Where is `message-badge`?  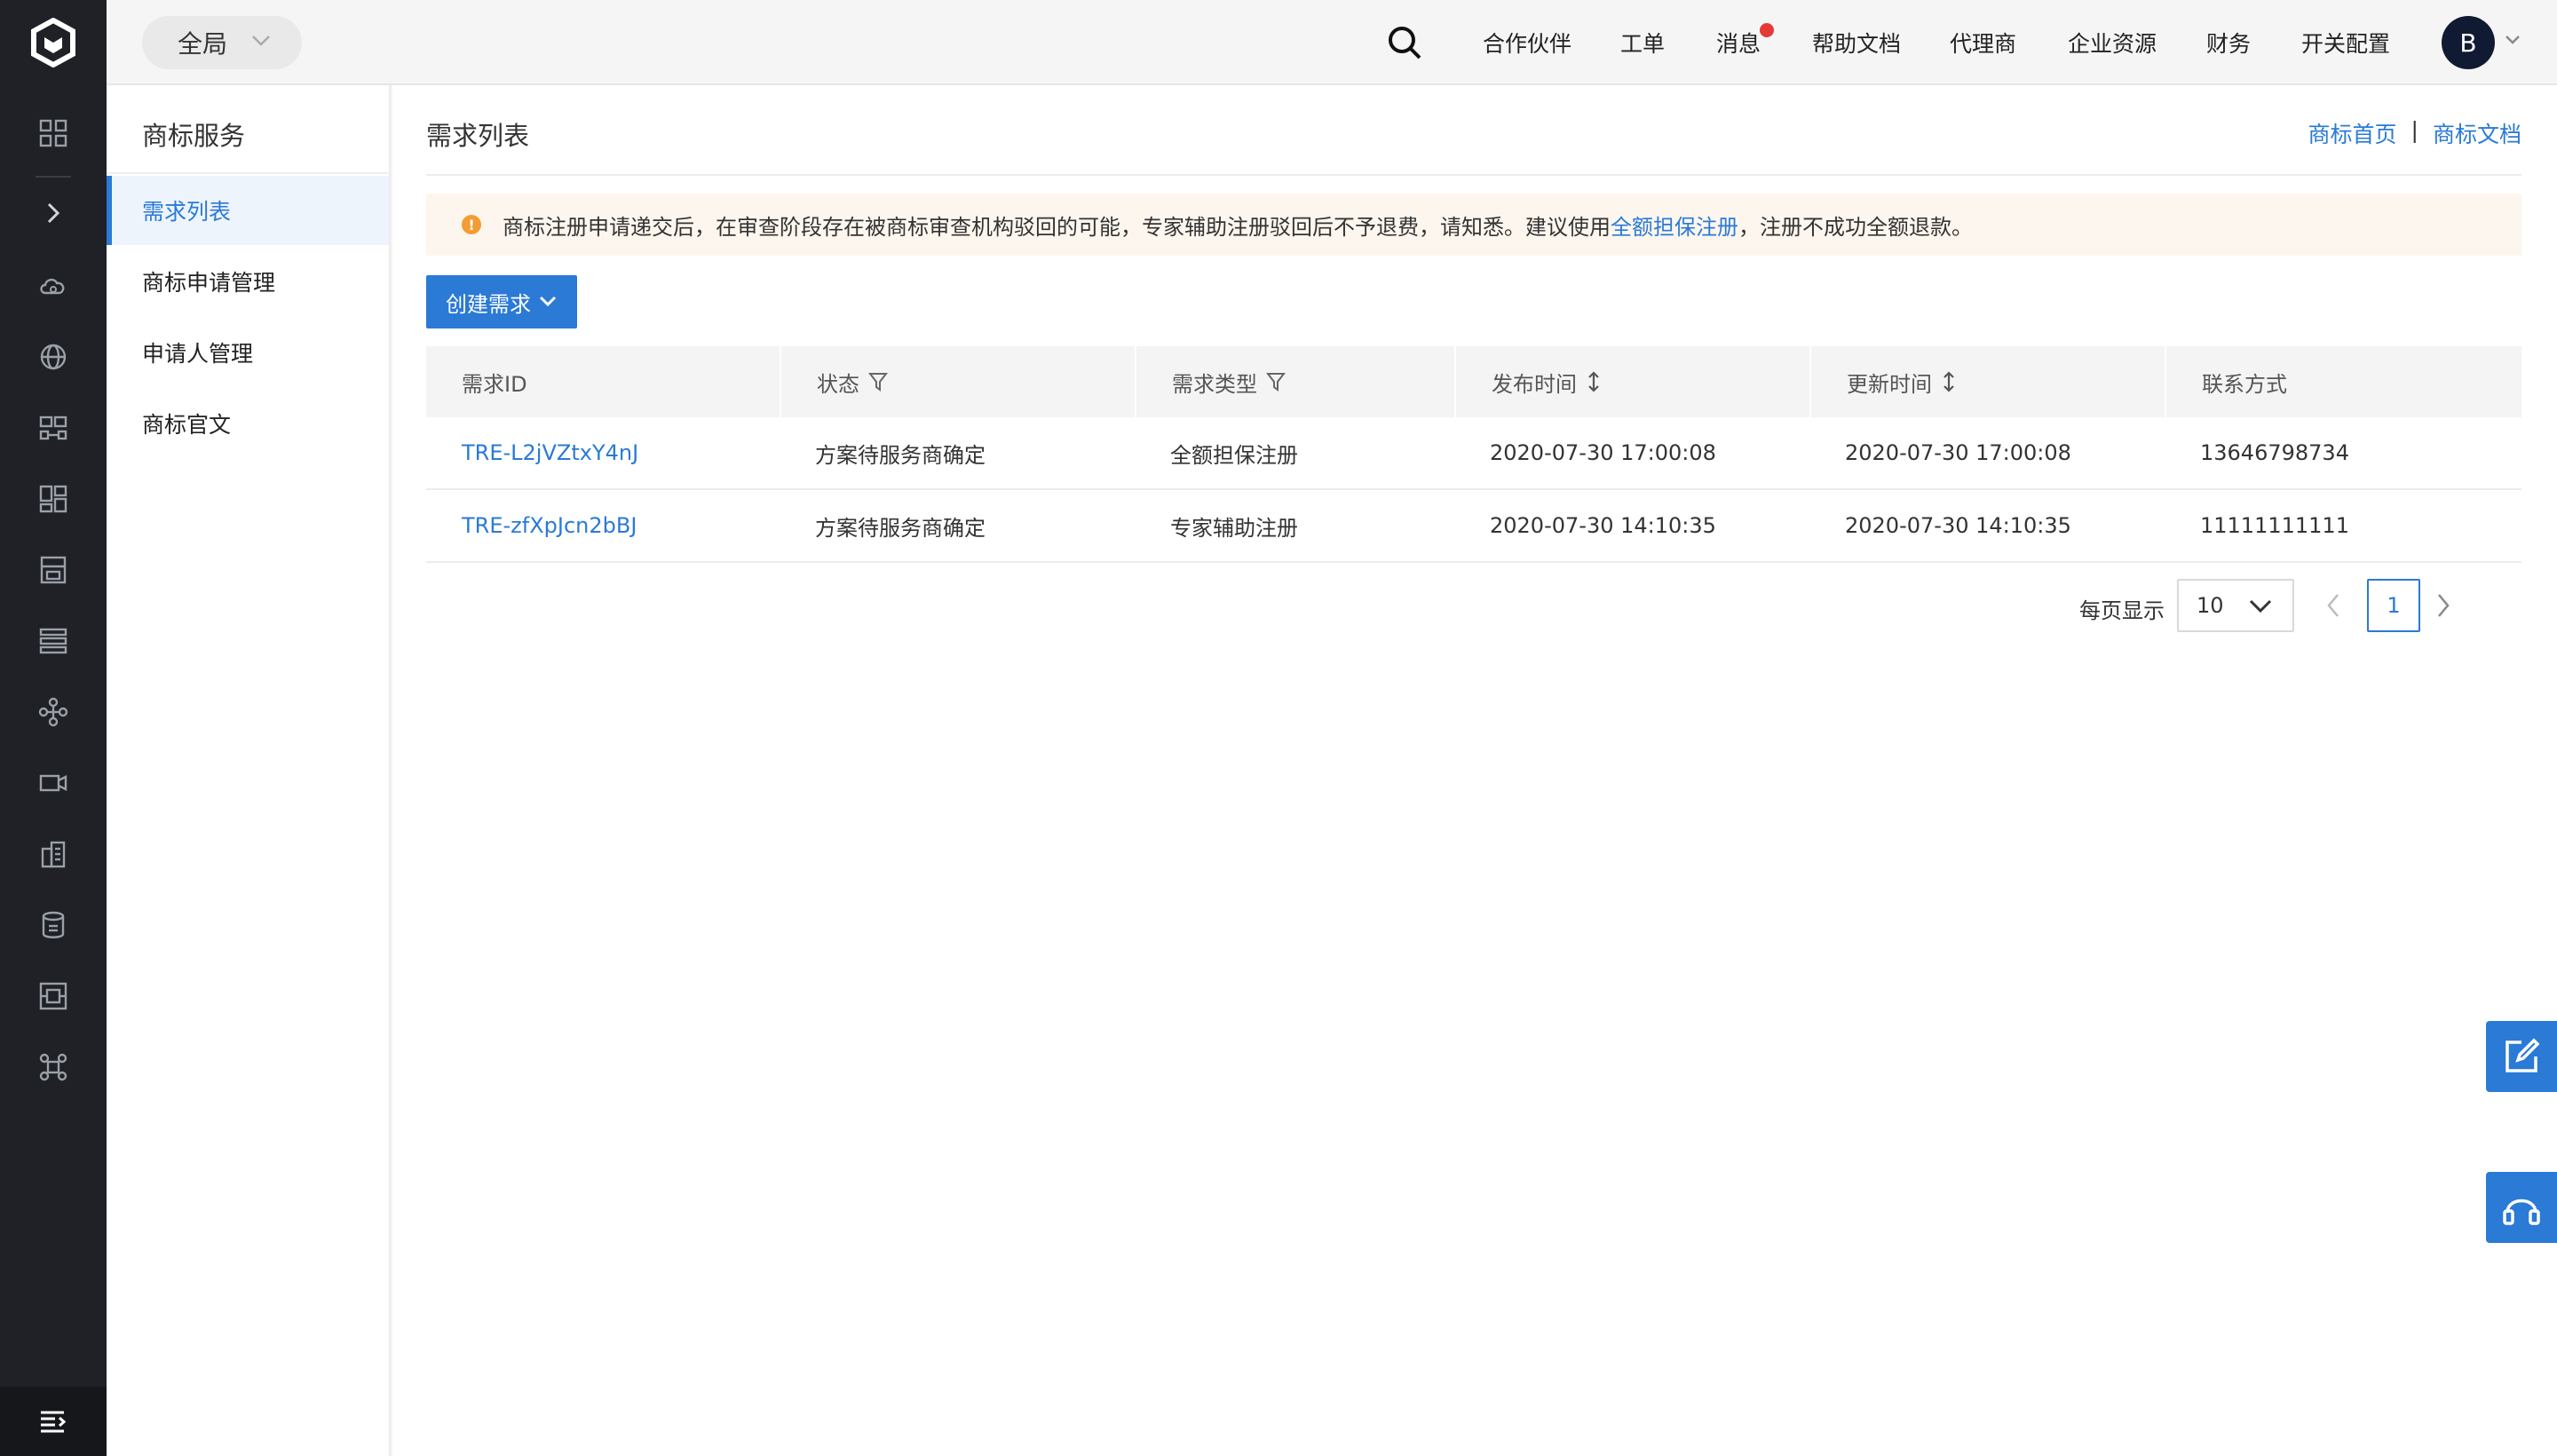
message-badge is located at coordinates (1767, 30).